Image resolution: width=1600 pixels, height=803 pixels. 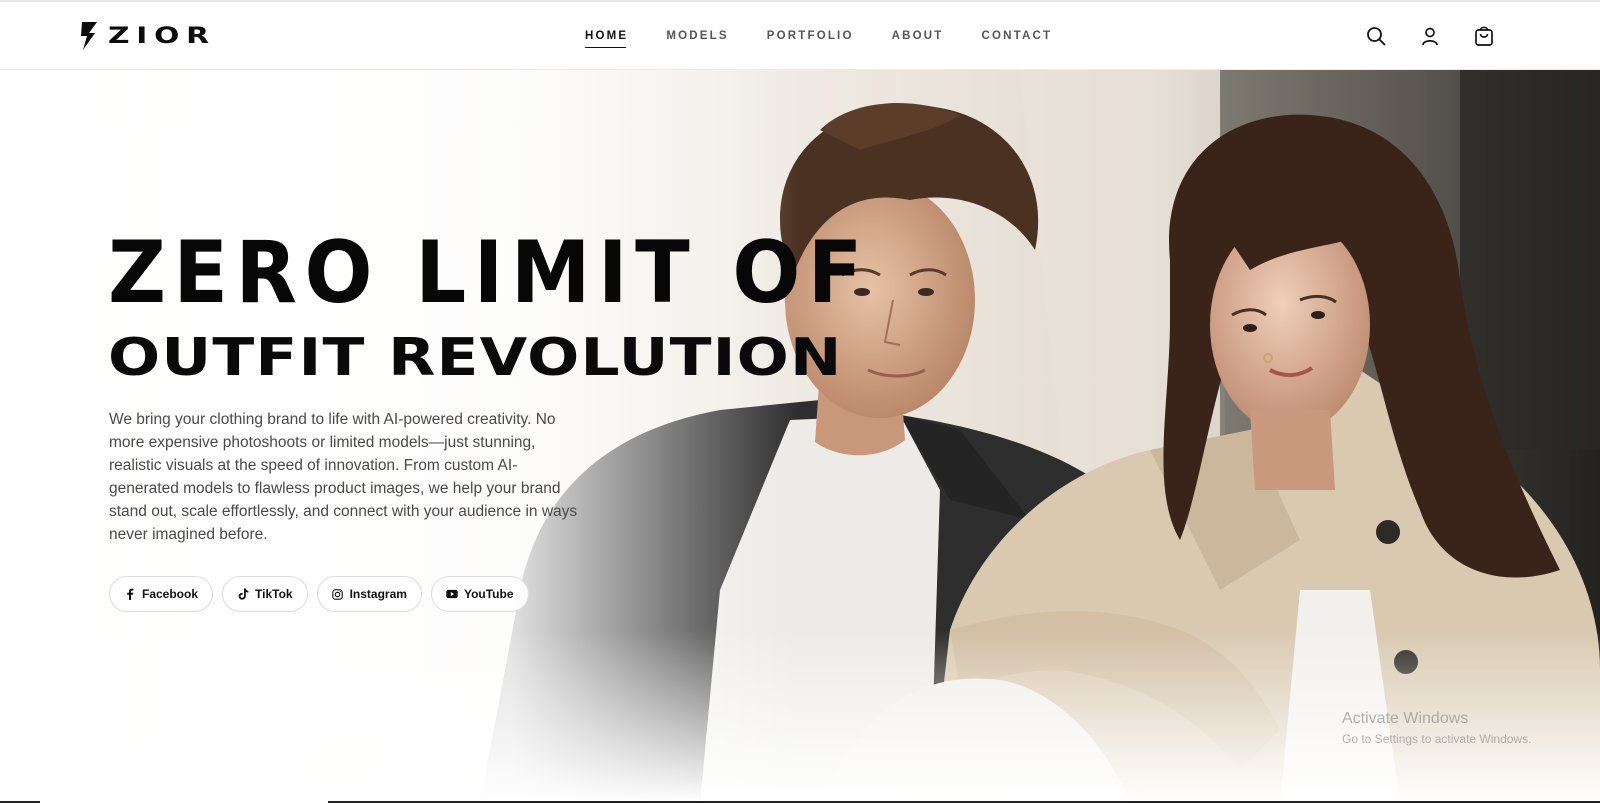 I want to click on youtube-label: YouTube, so click(x=488, y=594).